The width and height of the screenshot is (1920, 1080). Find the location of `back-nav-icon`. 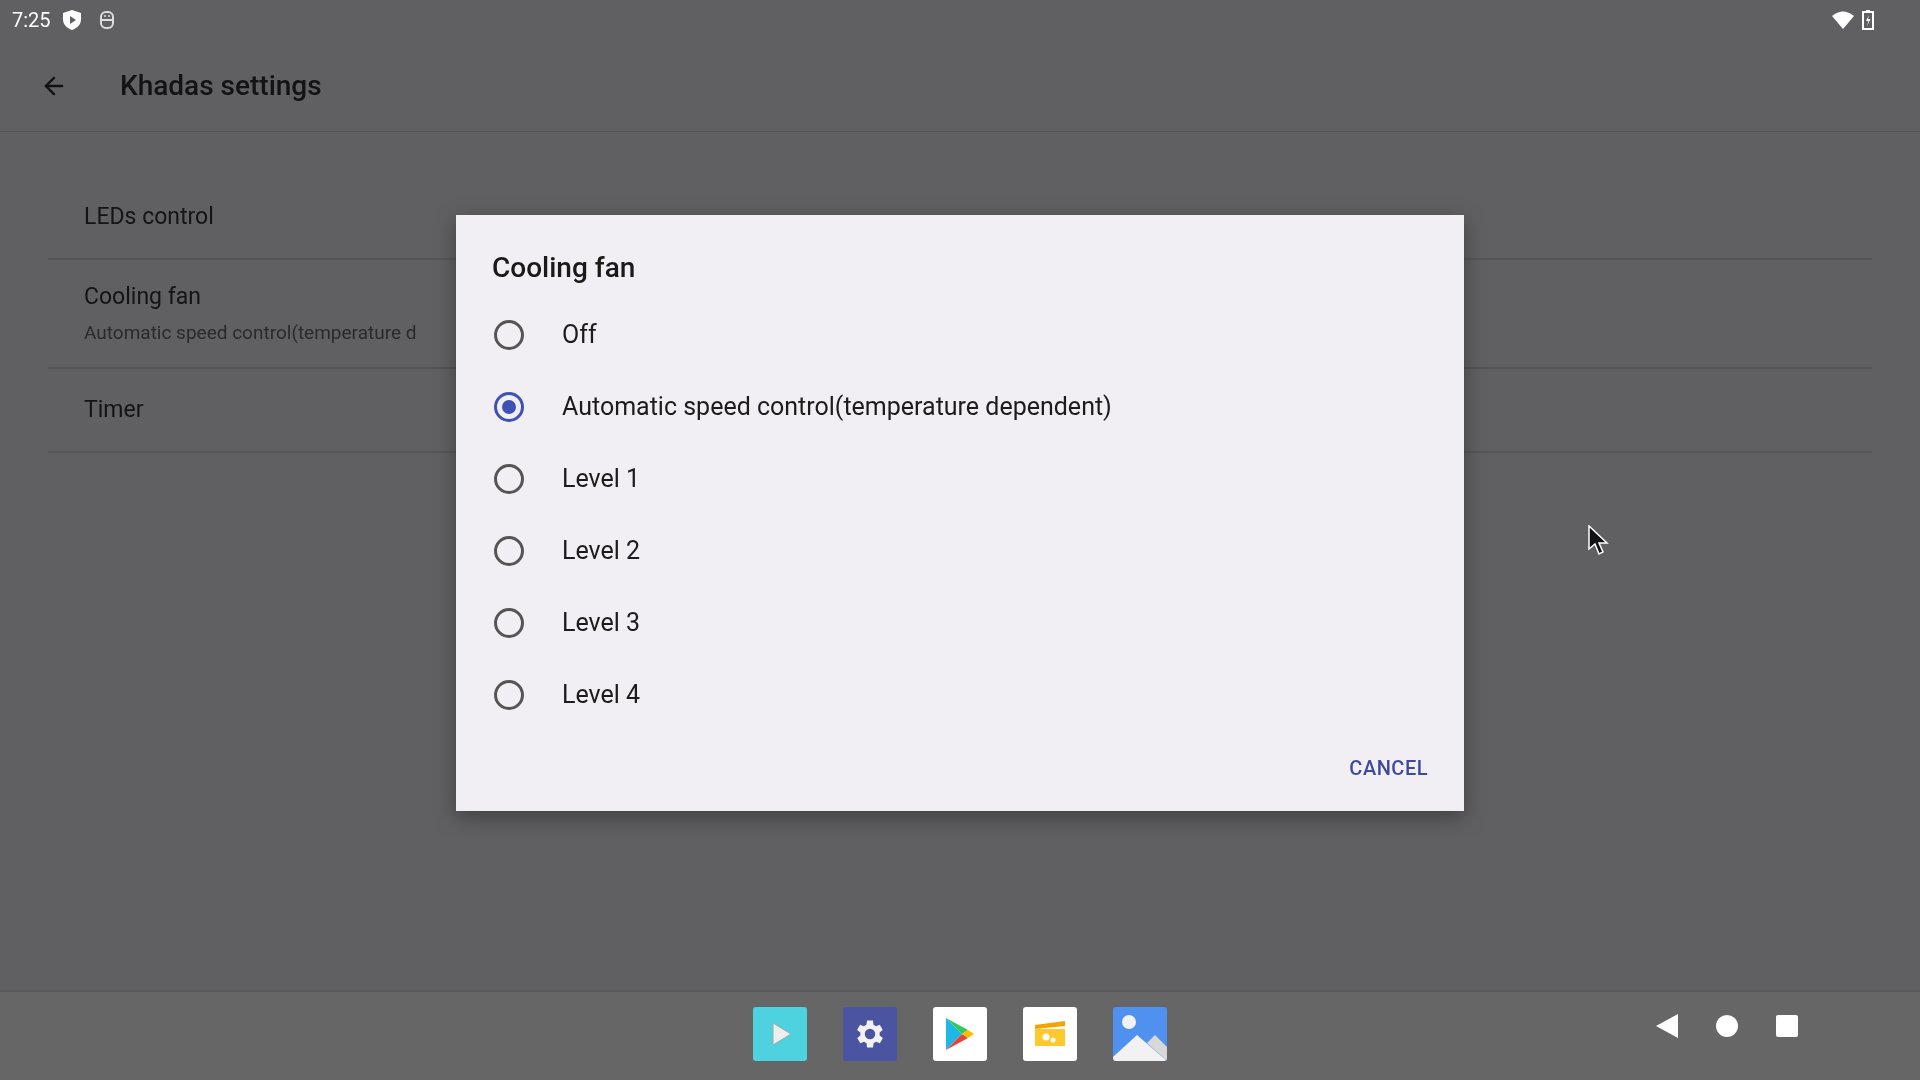

back-nav-icon is located at coordinates (1667, 1026).